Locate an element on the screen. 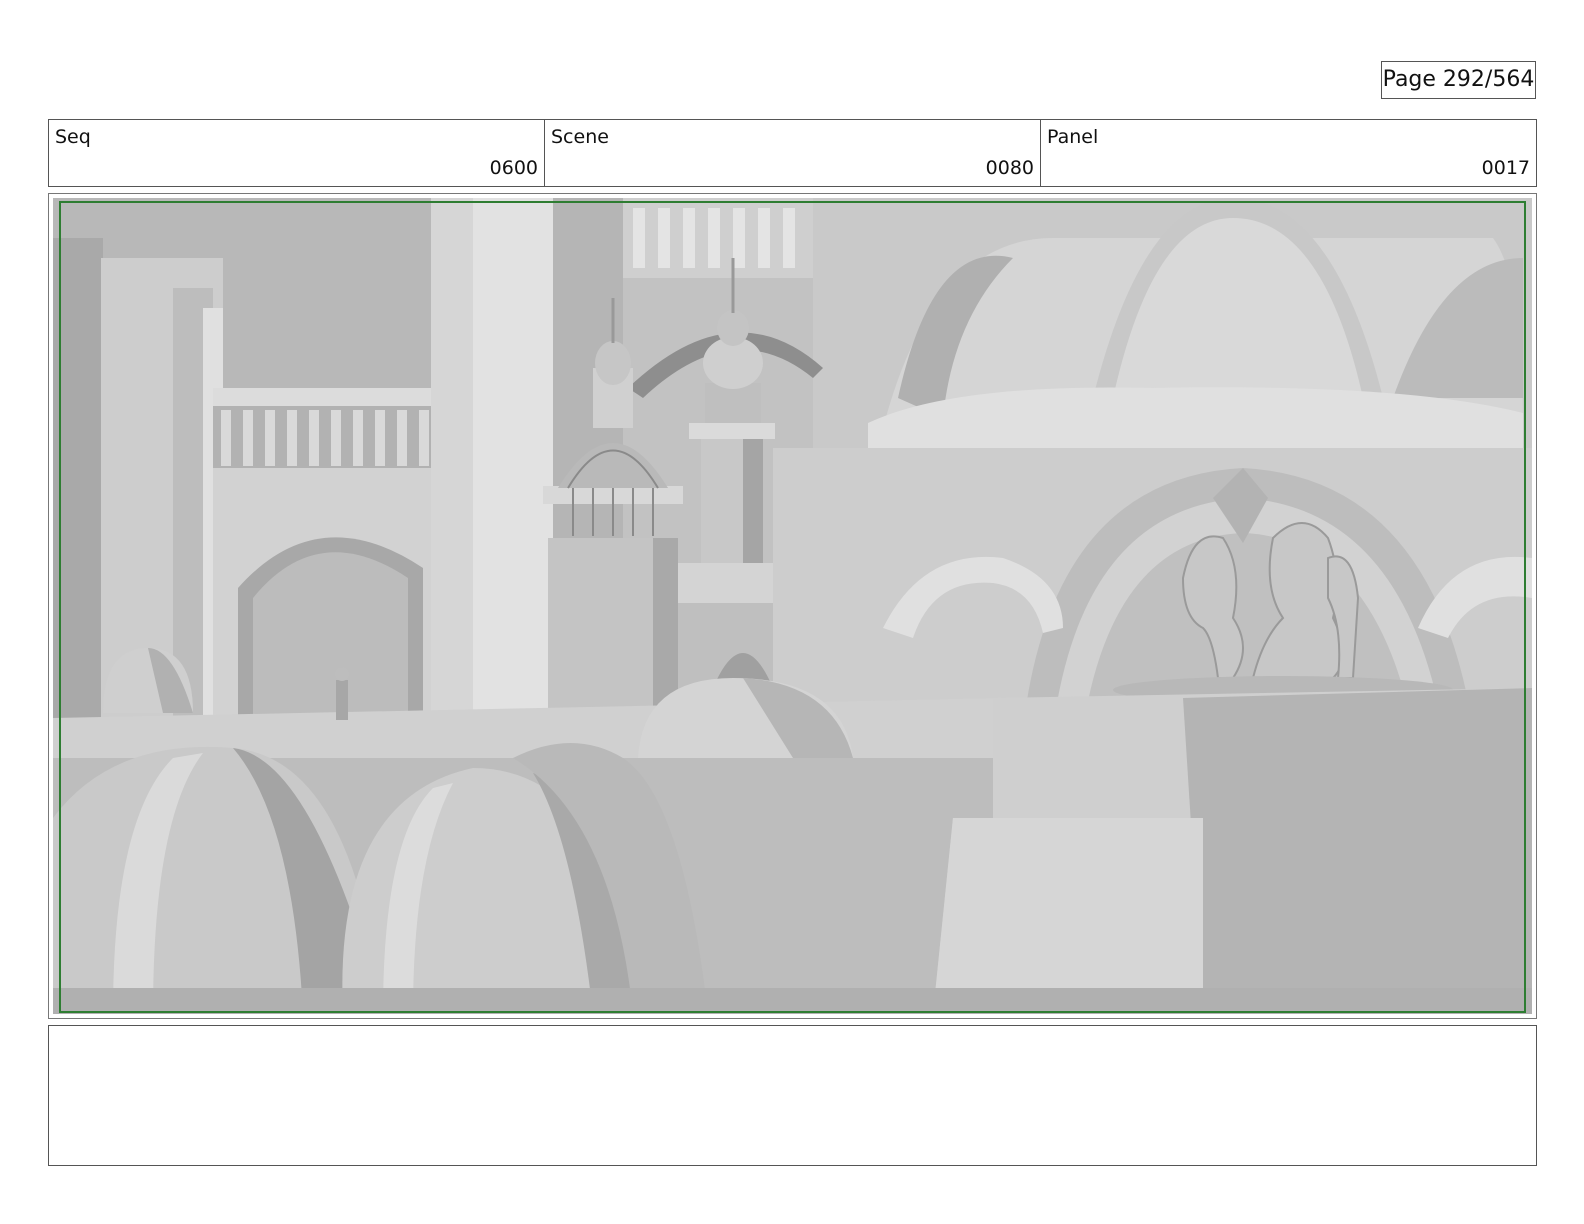 Image resolution: width=1584 pixels, height=1224 pixels. panel-label: Panel is located at coordinates (1073, 137).